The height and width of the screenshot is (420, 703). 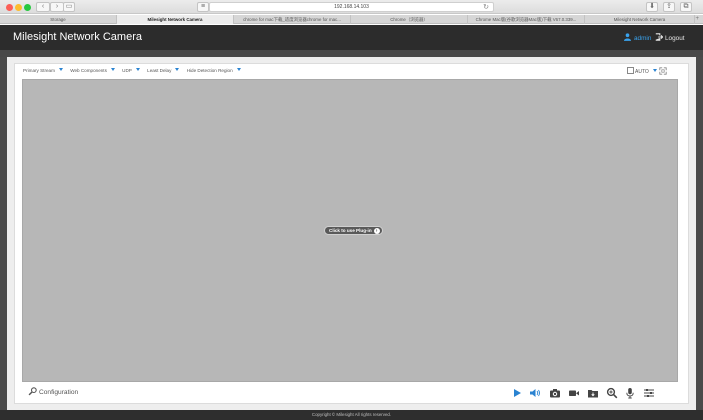 I want to click on aspect-ratio-icon, so click(x=630, y=70).